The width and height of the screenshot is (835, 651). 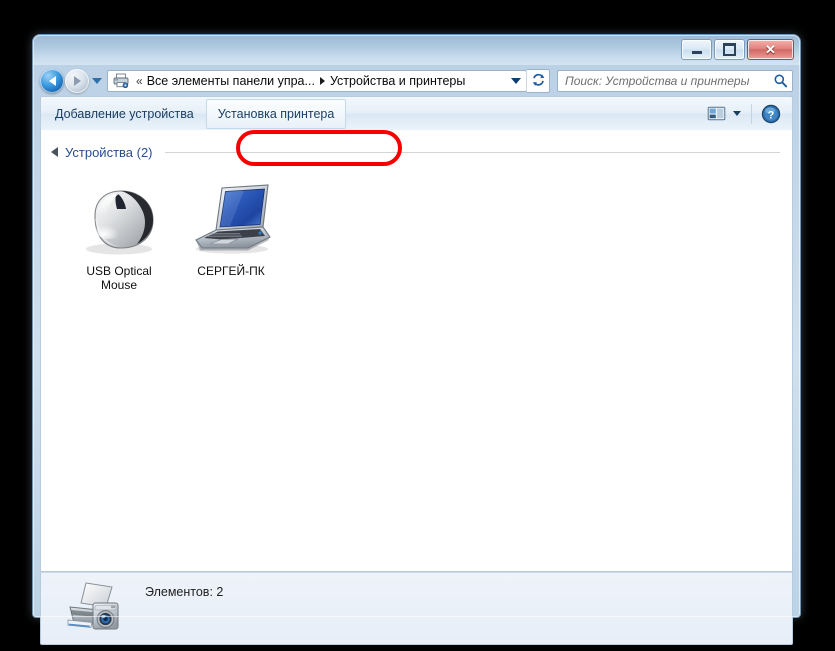 I want to click on minimize-button, so click(x=696, y=49).